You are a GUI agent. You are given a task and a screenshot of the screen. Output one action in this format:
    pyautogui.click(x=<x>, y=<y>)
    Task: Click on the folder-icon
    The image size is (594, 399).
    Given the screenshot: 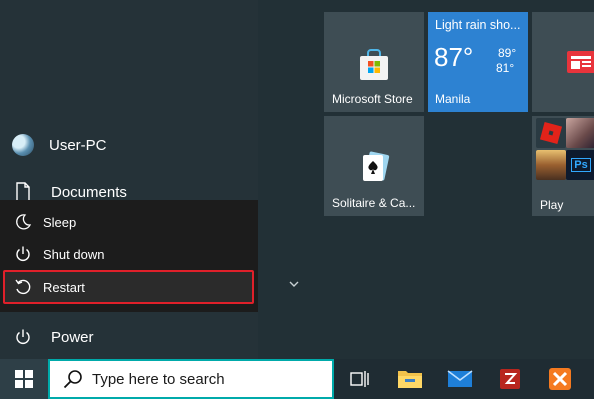 What is the action you would take?
    pyautogui.click(x=410, y=379)
    